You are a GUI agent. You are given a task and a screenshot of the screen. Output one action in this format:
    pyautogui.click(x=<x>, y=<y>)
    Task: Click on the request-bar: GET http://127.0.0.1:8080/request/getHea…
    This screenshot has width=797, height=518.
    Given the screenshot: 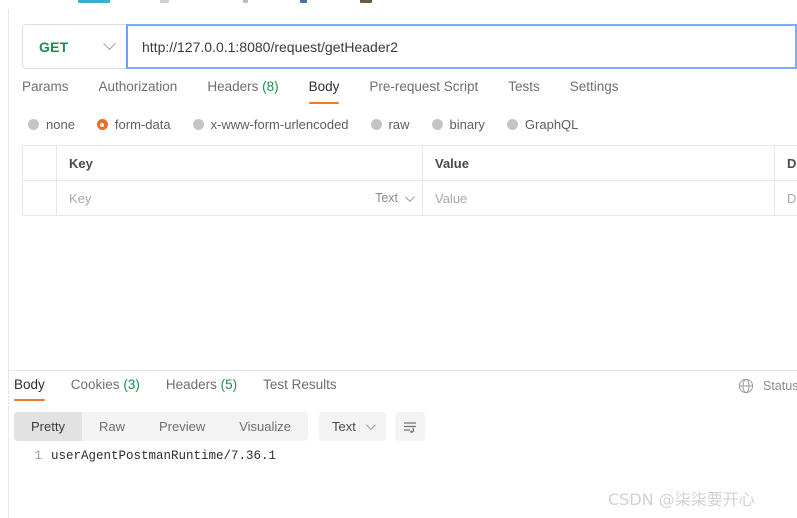 What is the action you would take?
    pyautogui.click(x=409, y=46)
    